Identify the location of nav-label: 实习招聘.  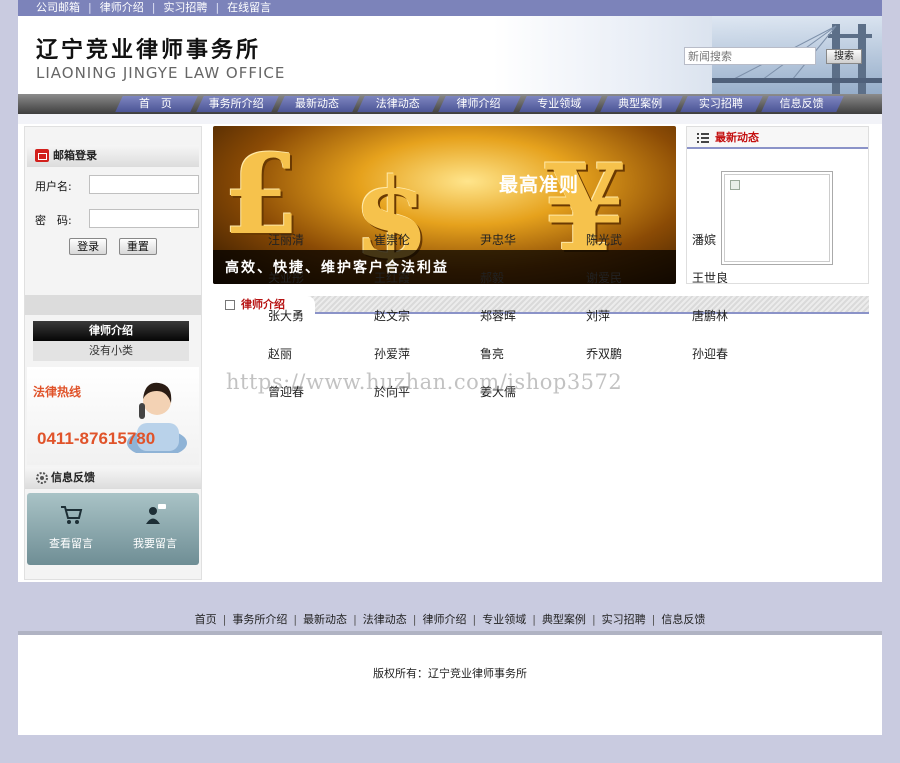
(720, 103).